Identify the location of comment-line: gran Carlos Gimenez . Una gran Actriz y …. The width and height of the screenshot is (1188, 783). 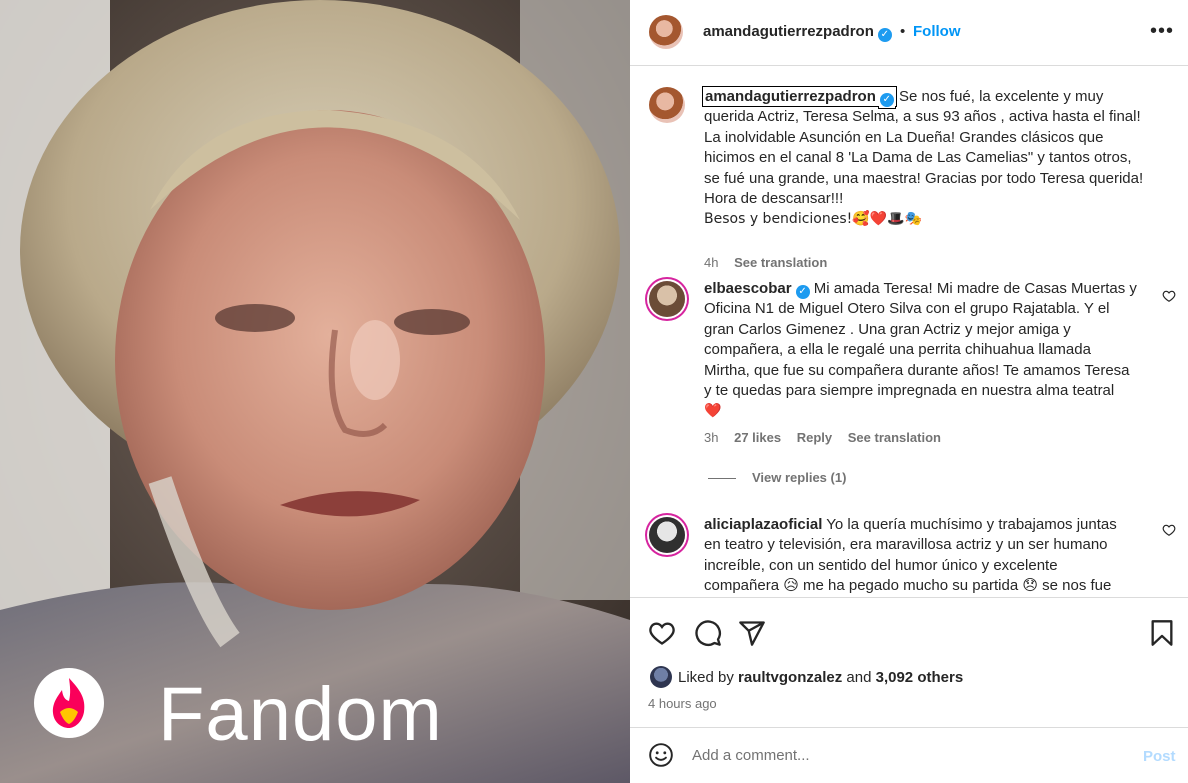
(887, 329).